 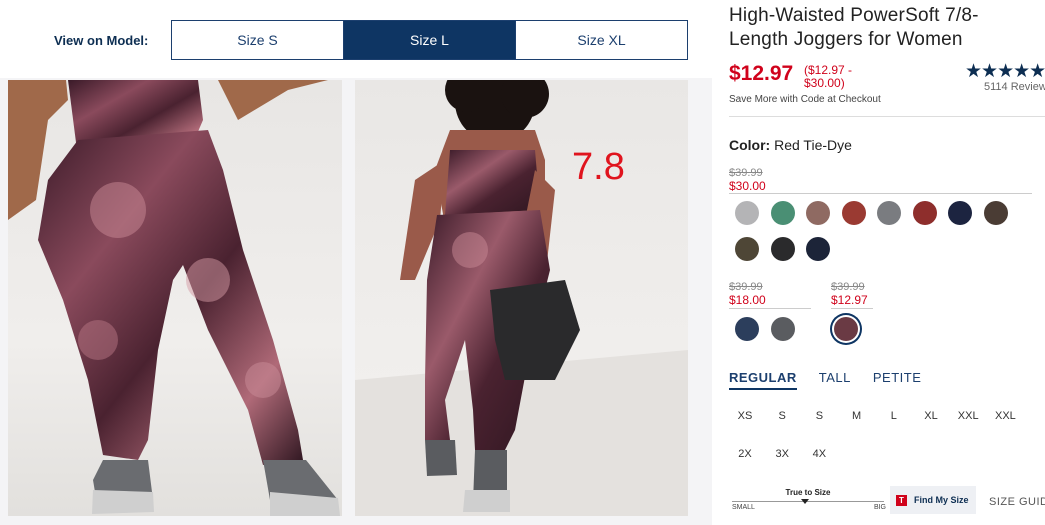 What do you see at coordinates (763, 380) in the screenshot?
I see `tab-regular: REGULAR` at bounding box center [763, 380].